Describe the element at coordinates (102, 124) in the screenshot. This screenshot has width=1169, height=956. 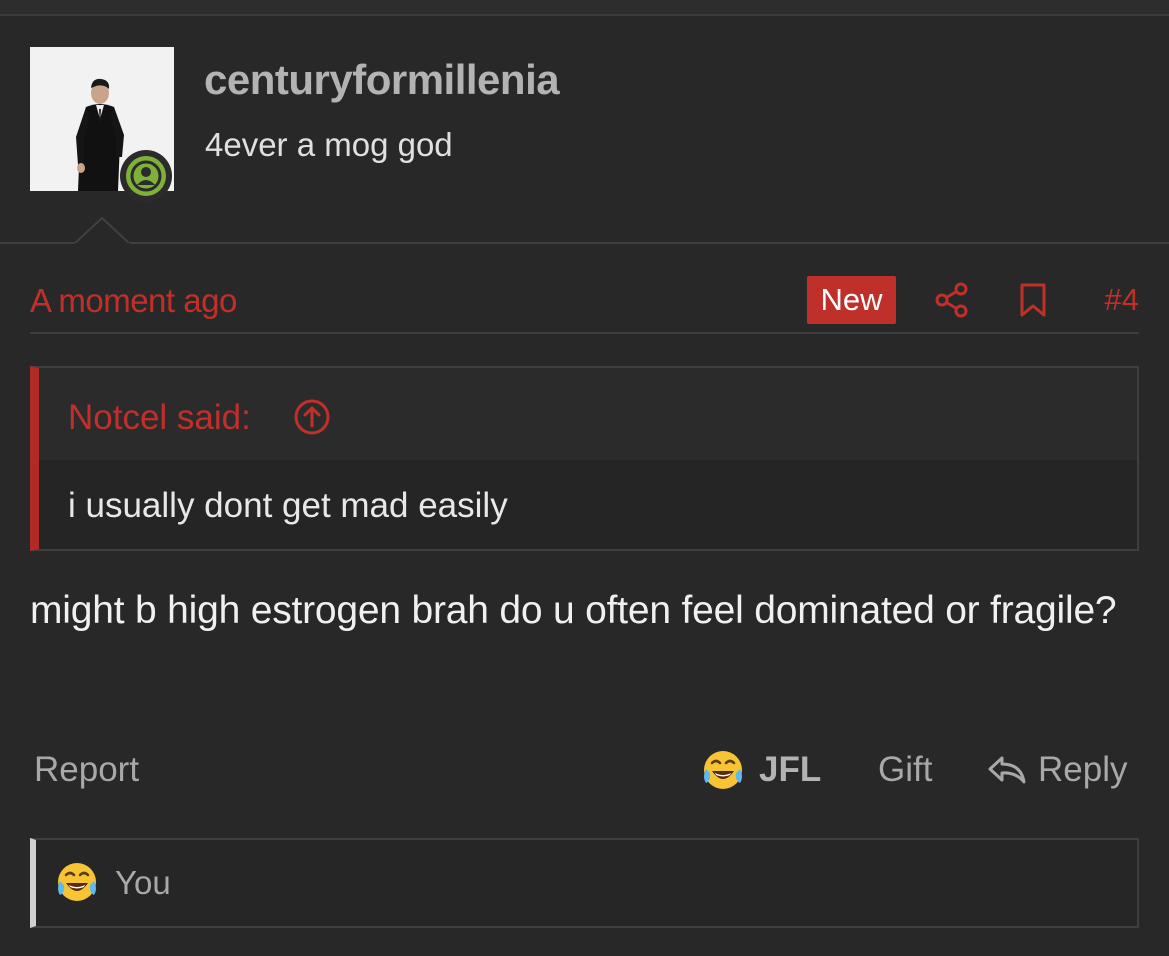
I see `avatar` at that location.